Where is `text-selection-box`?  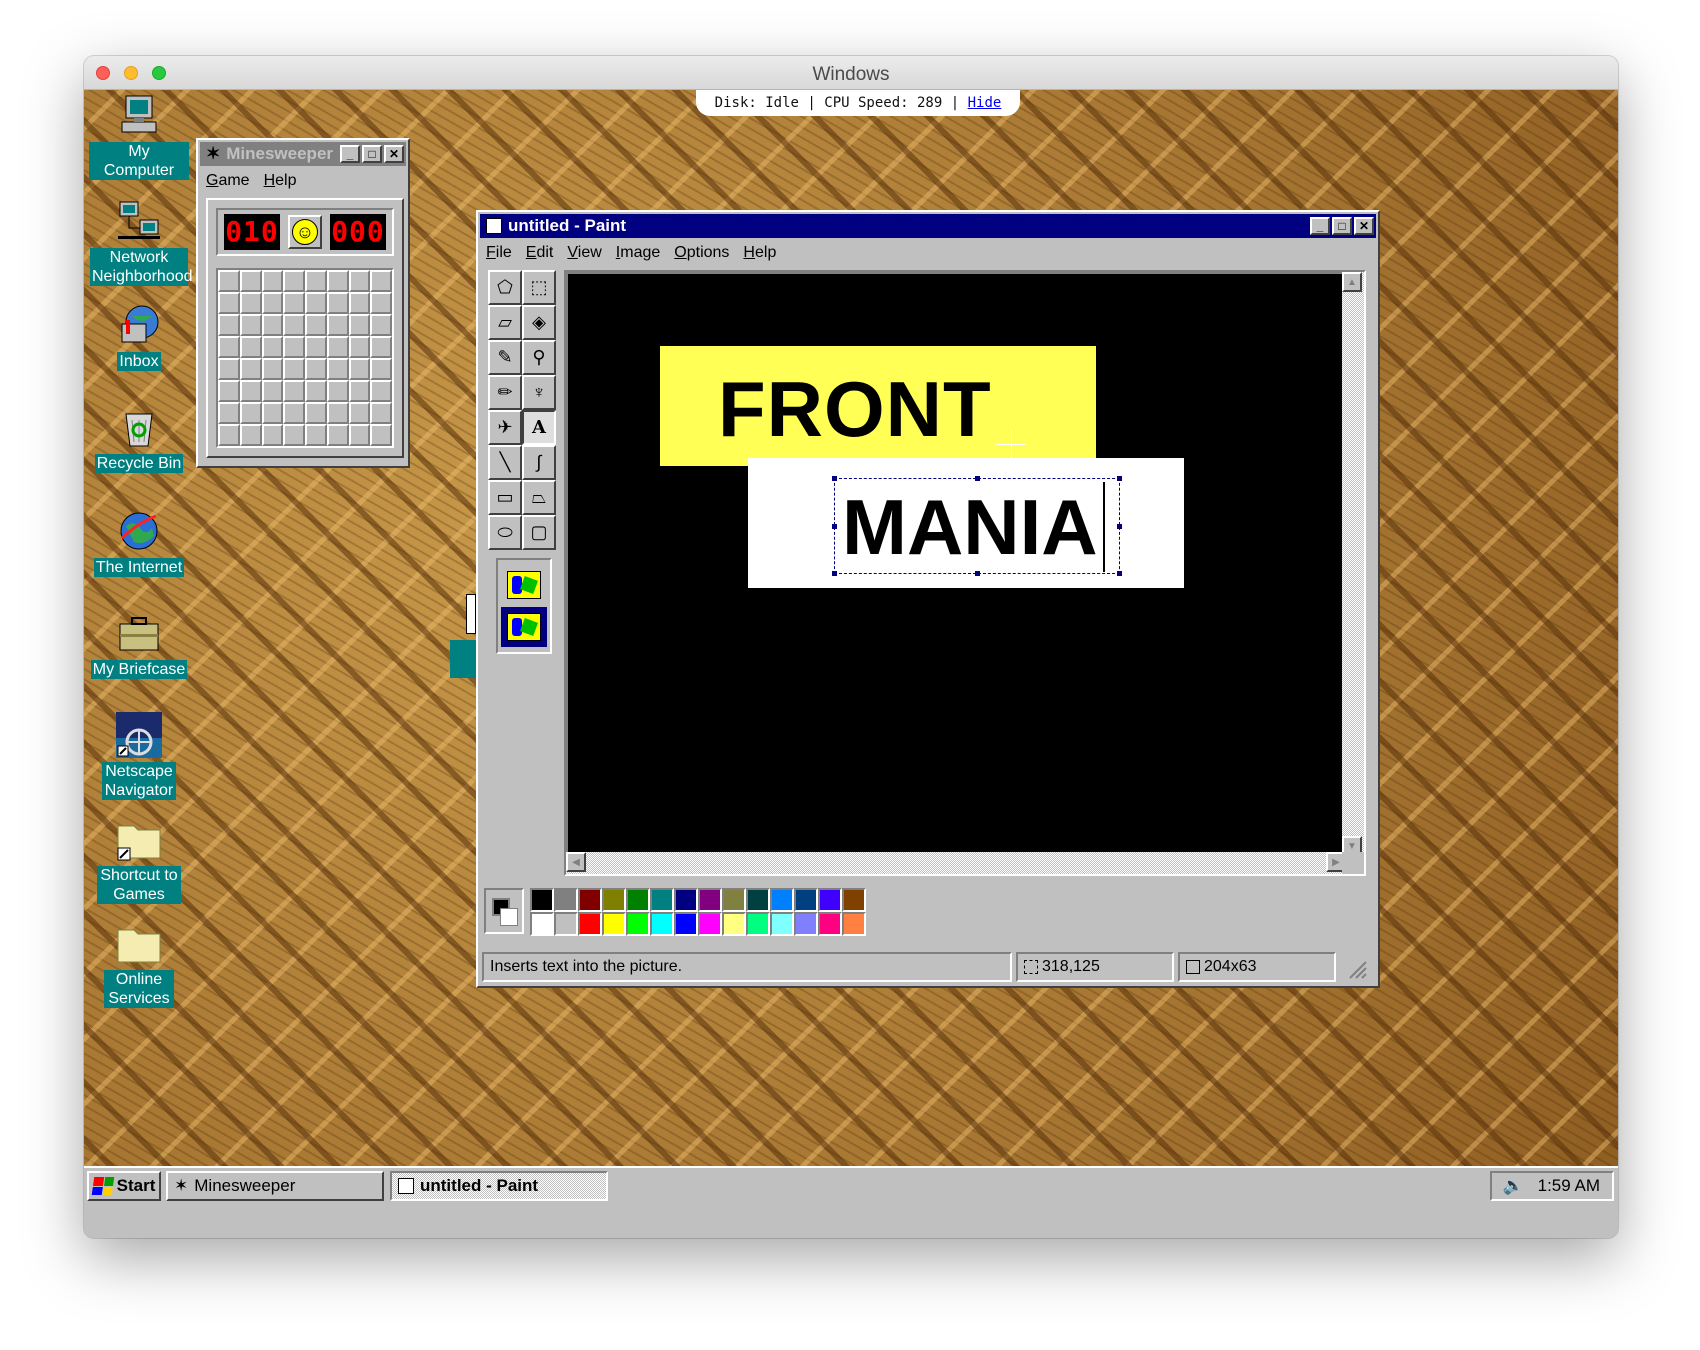 text-selection-box is located at coordinates (977, 526).